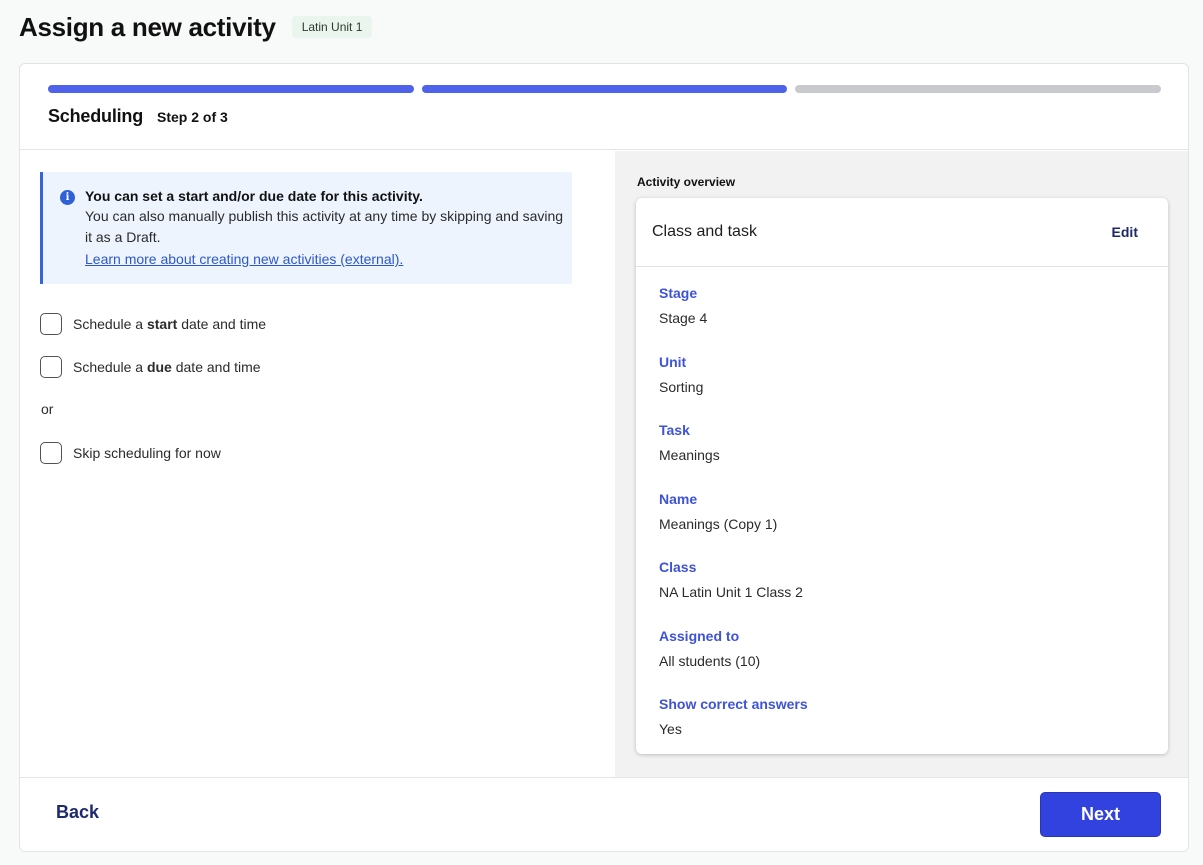 This screenshot has height=865, width=1203. Describe the element at coordinates (77, 812) in the screenshot. I see `back-button: Back` at that location.